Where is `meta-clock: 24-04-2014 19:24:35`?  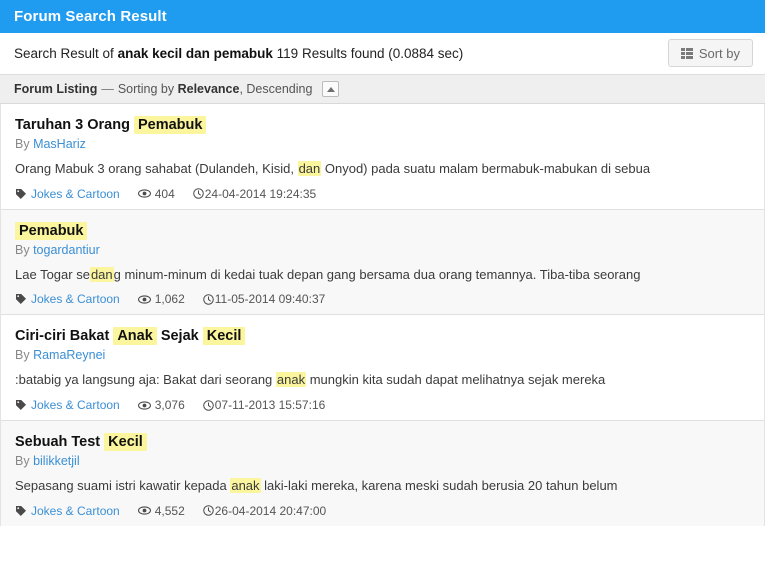
meta-clock: 24-04-2014 19:24:35 is located at coordinates (254, 193).